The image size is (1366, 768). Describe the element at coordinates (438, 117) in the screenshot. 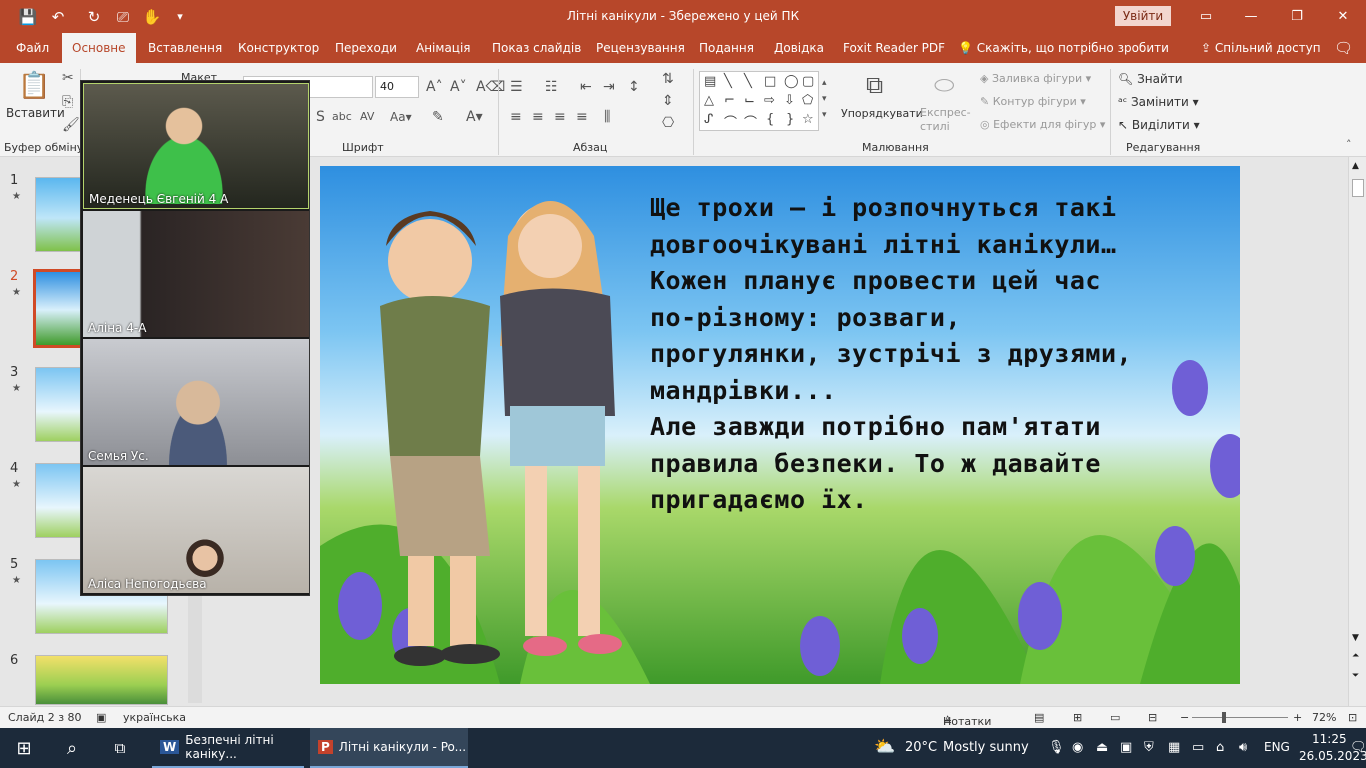

I see `highlight-icon: ✎` at that location.